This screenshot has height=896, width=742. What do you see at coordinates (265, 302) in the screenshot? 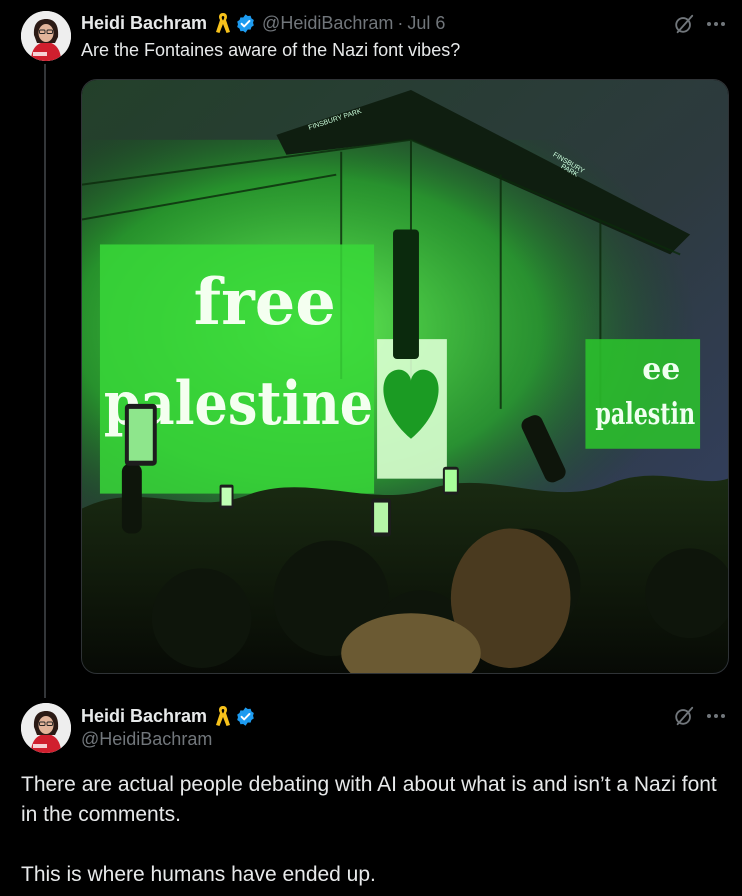
I see `screen-text-free: free` at bounding box center [265, 302].